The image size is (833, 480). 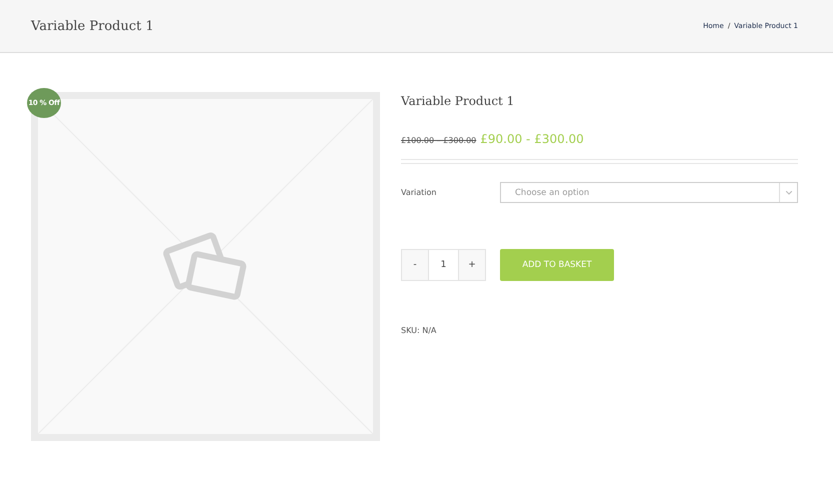 What do you see at coordinates (443, 265) in the screenshot?
I see `quantity-field: 1` at bounding box center [443, 265].